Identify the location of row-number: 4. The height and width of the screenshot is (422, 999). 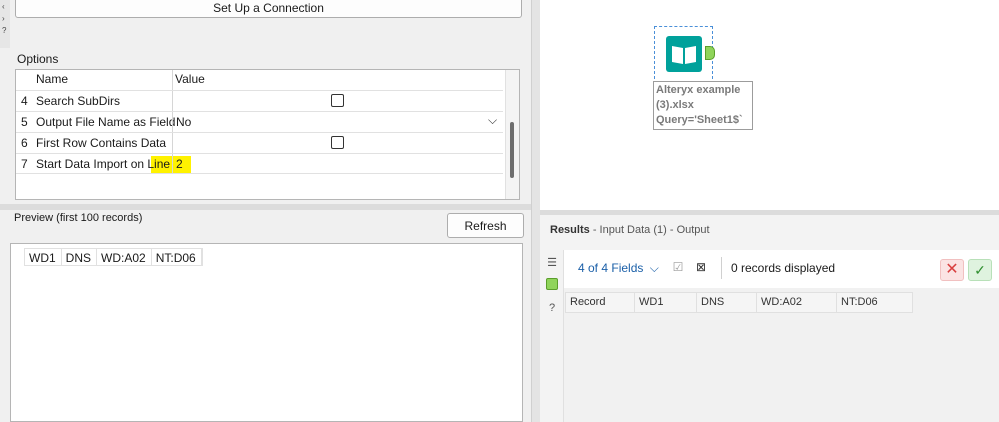
(24, 101).